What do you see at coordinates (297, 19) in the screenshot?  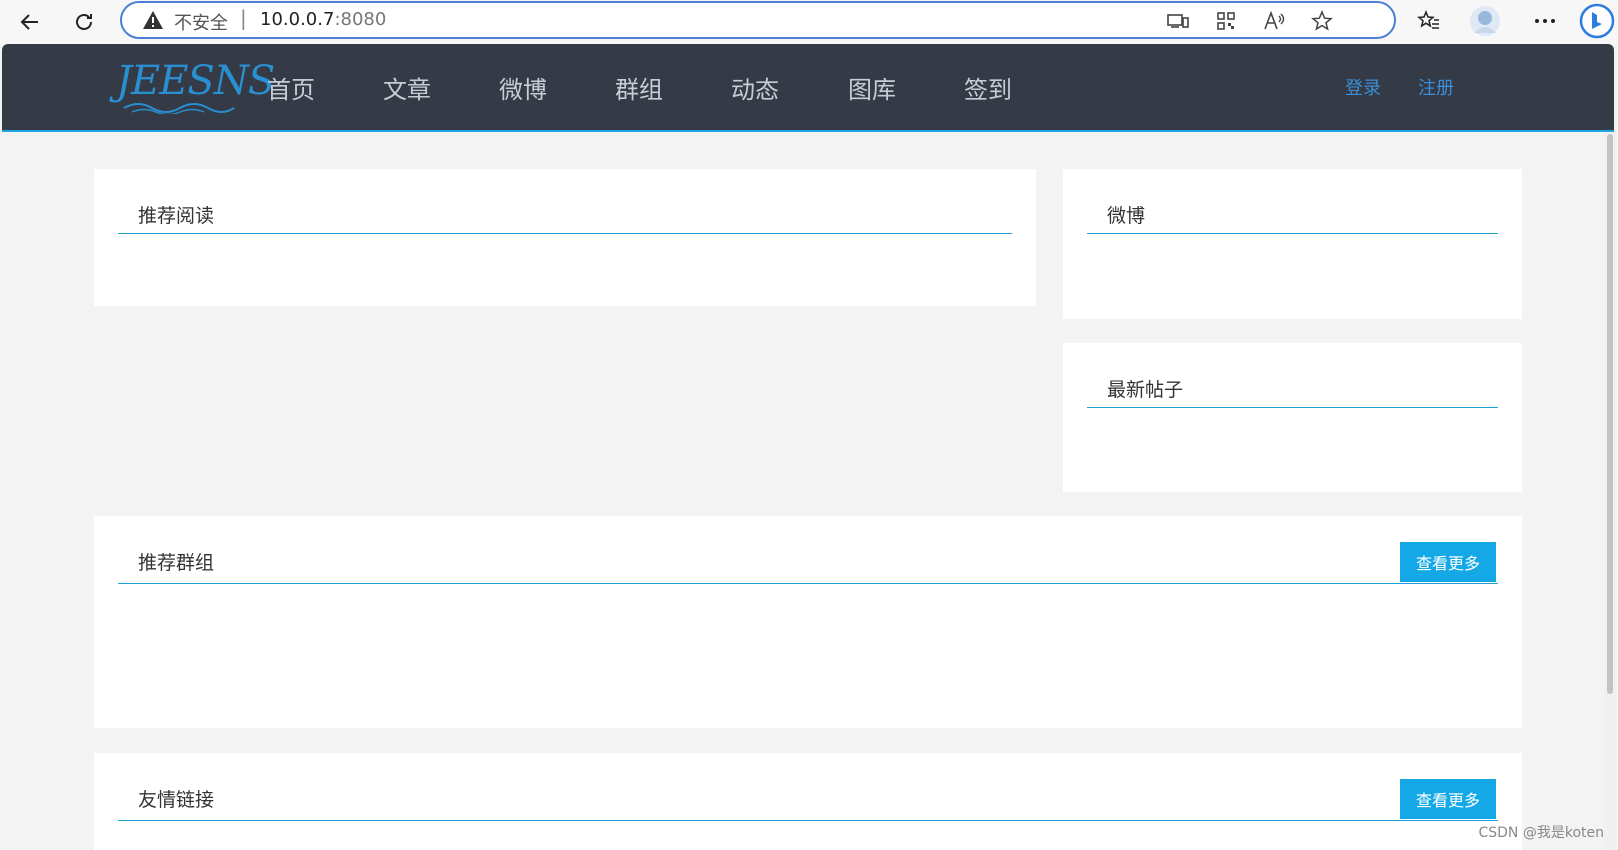 I see `url-host: 10.0.0.7` at bounding box center [297, 19].